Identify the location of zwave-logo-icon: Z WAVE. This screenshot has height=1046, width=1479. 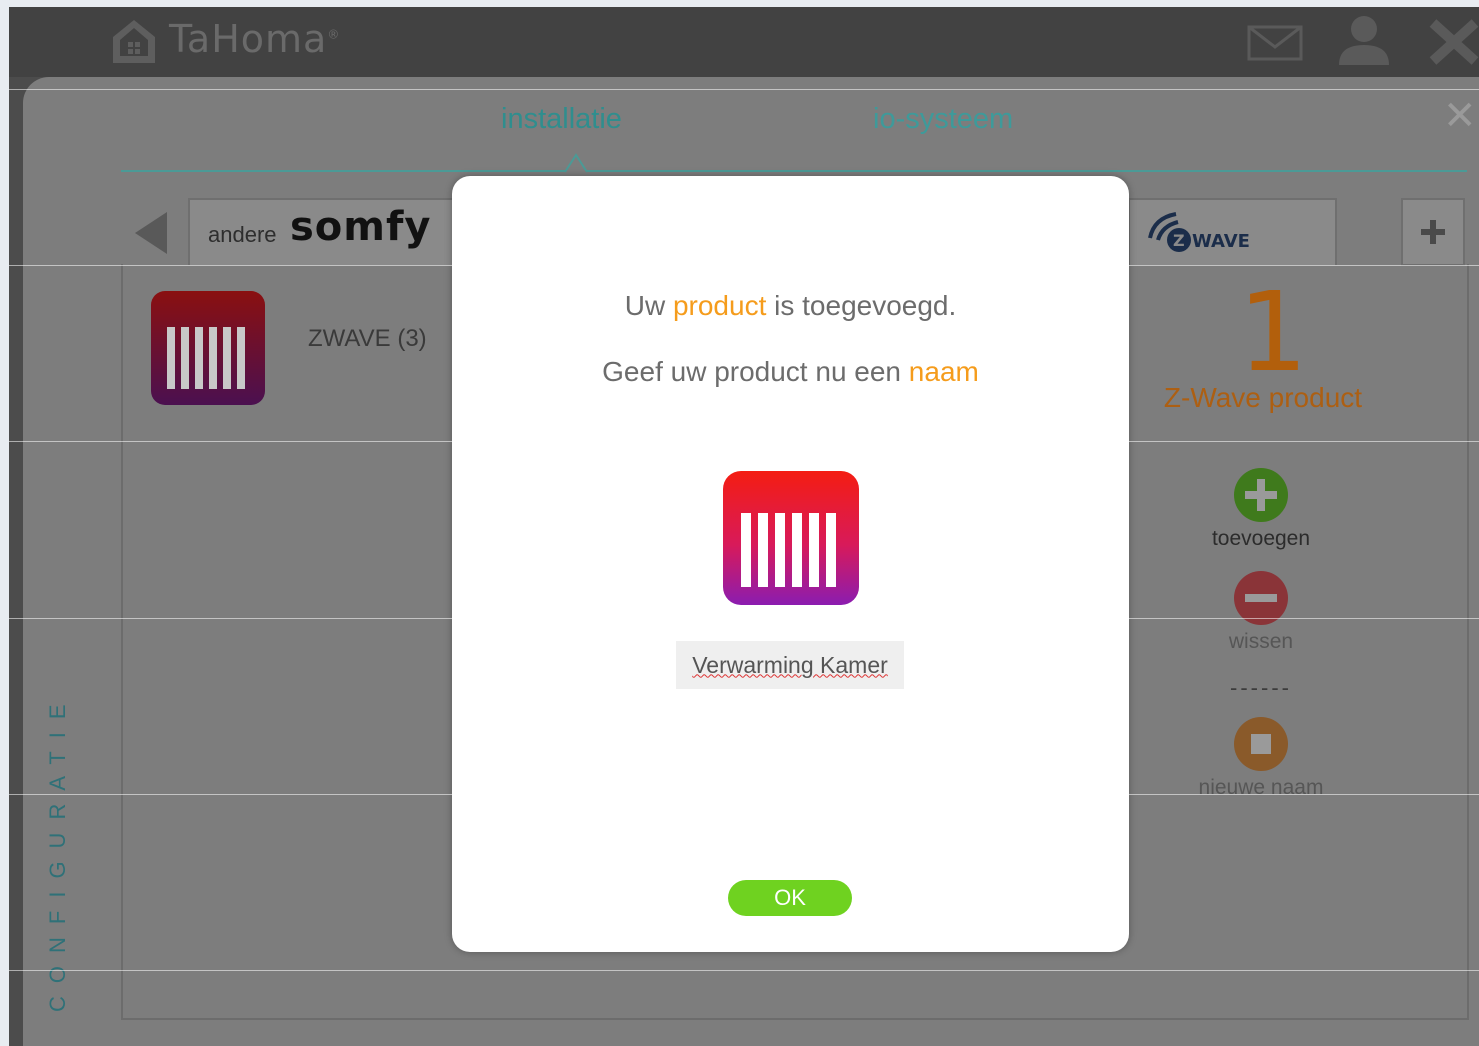
(1199, 232).